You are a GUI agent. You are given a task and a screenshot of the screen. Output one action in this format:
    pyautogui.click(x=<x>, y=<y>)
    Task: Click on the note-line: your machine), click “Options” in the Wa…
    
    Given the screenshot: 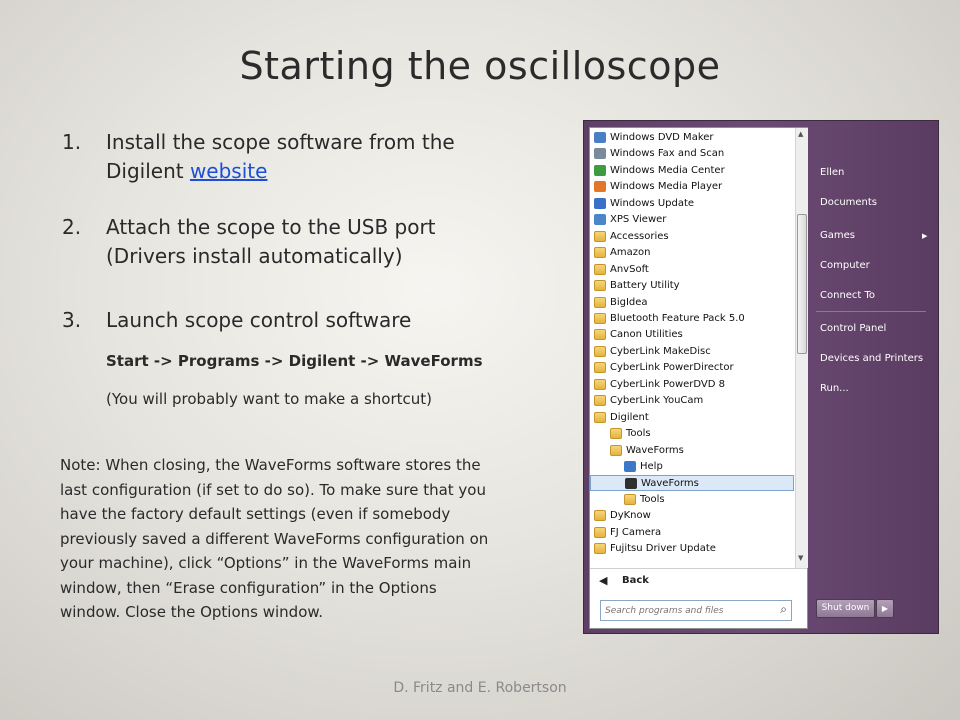 What is the action you would take?
    pyautogui.click(x=266, y=563)
    